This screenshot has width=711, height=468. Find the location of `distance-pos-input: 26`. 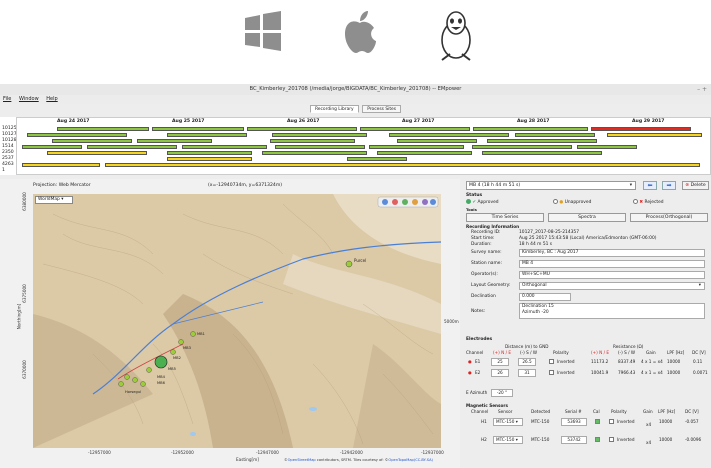

distance-pos-input: 26 is located at coordinates (500, 373).